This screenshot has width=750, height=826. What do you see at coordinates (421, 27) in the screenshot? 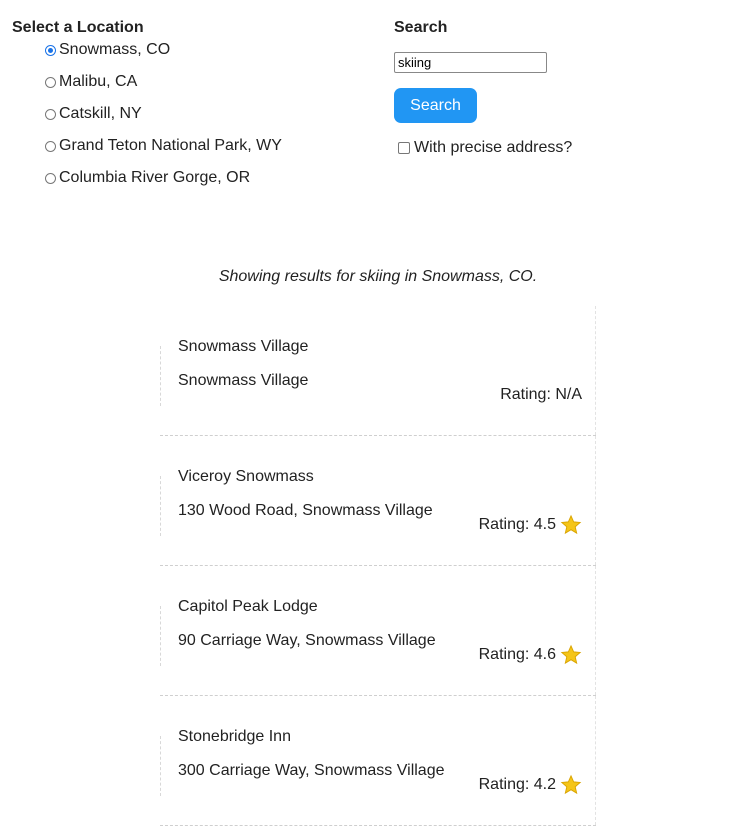
I see `search-title: Search` at bounding box center [421, 27].